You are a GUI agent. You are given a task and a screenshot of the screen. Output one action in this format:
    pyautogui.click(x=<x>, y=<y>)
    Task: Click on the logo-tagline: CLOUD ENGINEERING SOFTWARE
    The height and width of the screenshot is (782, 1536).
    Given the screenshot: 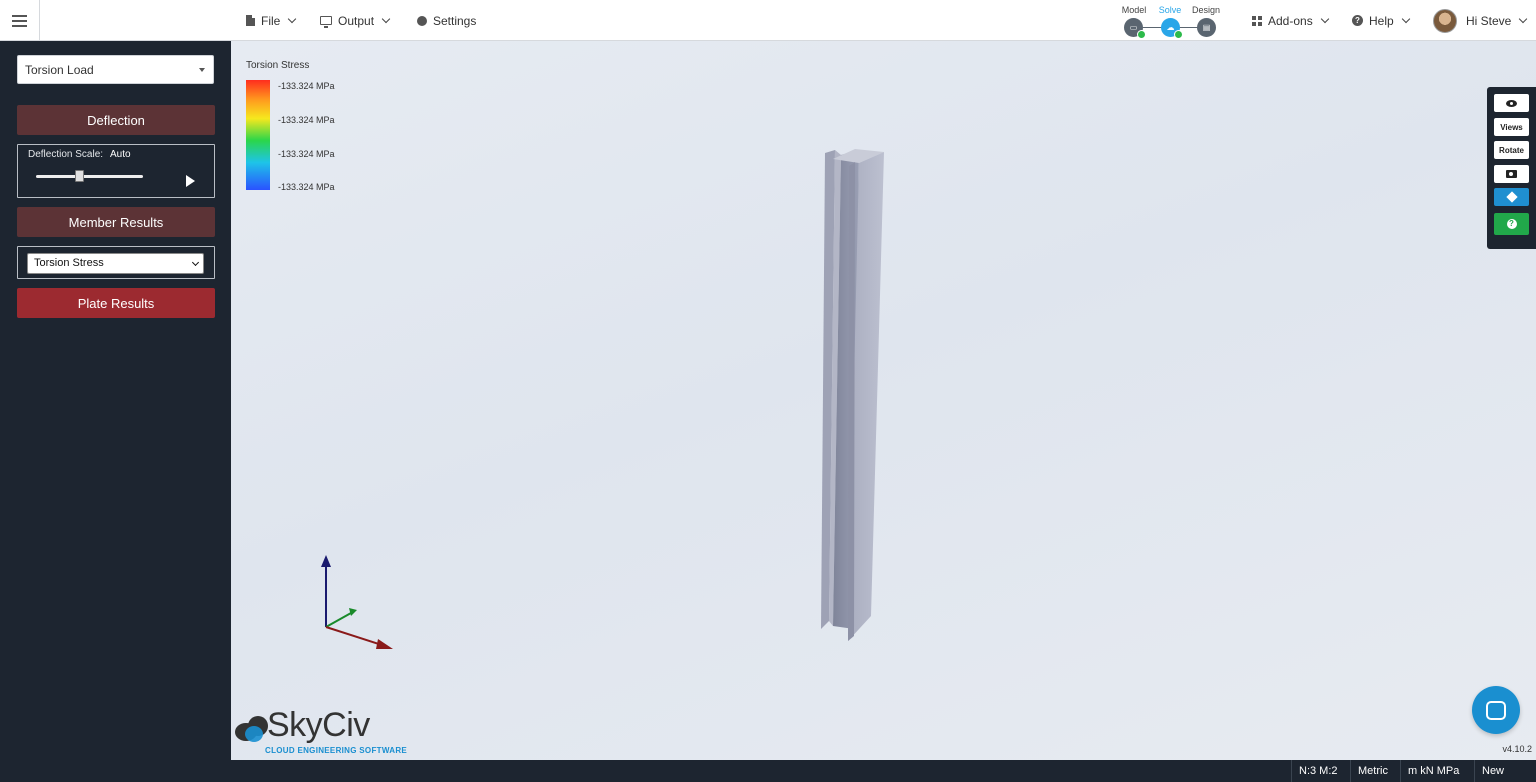 What is the action you would take?
    pyautogui.click(x=336, y=750)
    